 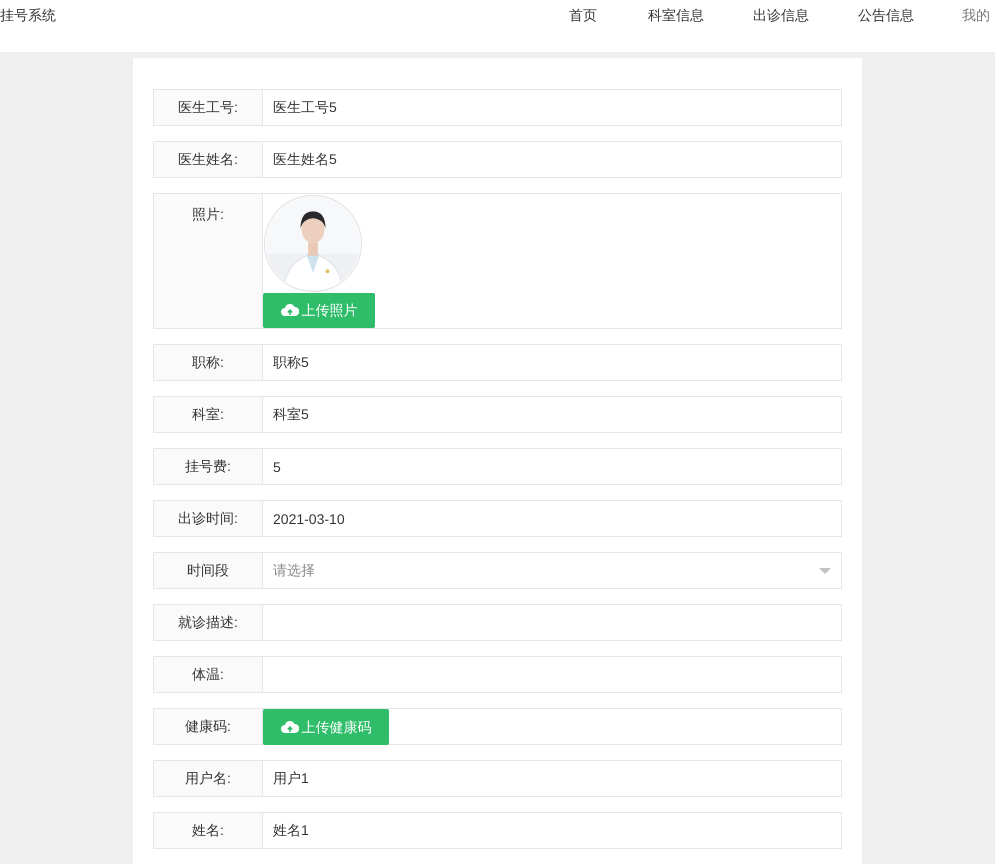 I want to click on input-field: 2021-03-10, so click(x=552, y=518).